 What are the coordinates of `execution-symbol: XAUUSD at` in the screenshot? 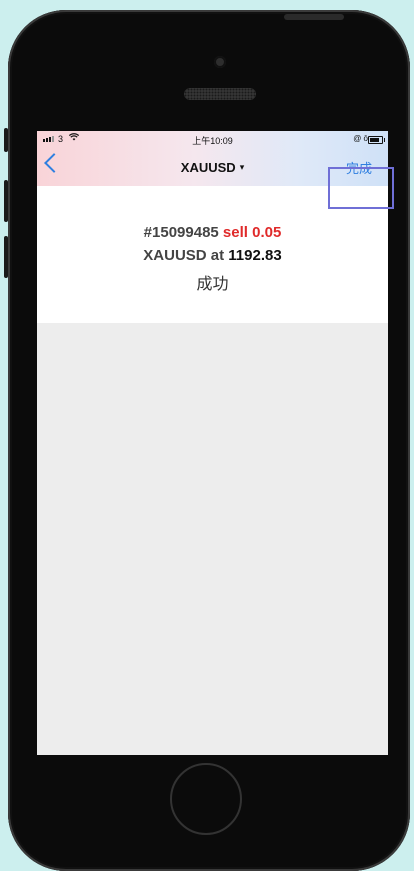 It's located at (186, 255).